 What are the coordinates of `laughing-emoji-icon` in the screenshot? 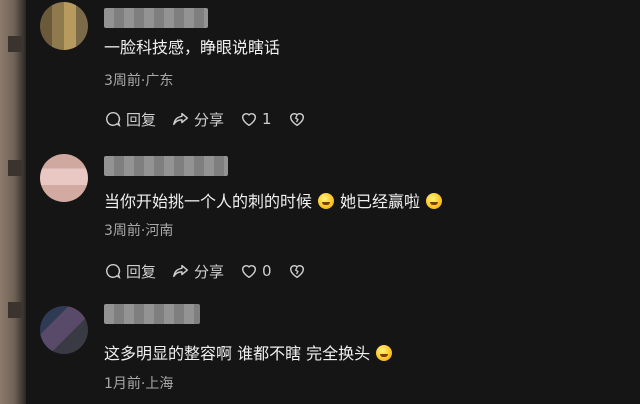 It's located at (384, 353).